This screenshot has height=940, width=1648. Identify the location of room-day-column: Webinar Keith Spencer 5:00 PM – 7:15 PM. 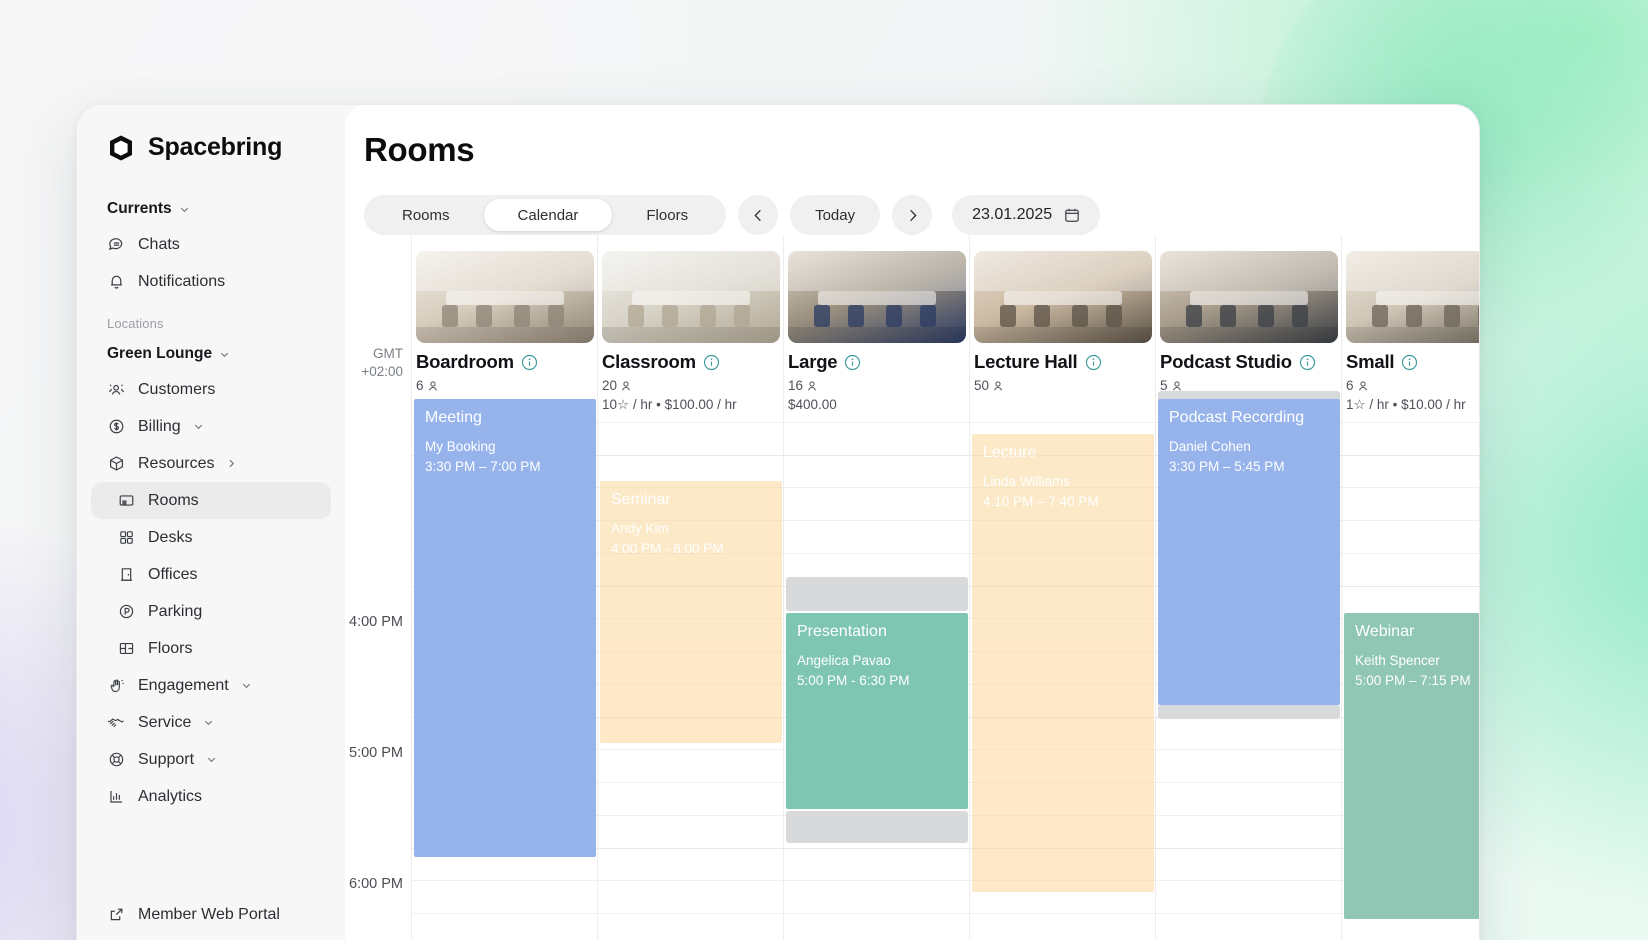
(1410, 669).